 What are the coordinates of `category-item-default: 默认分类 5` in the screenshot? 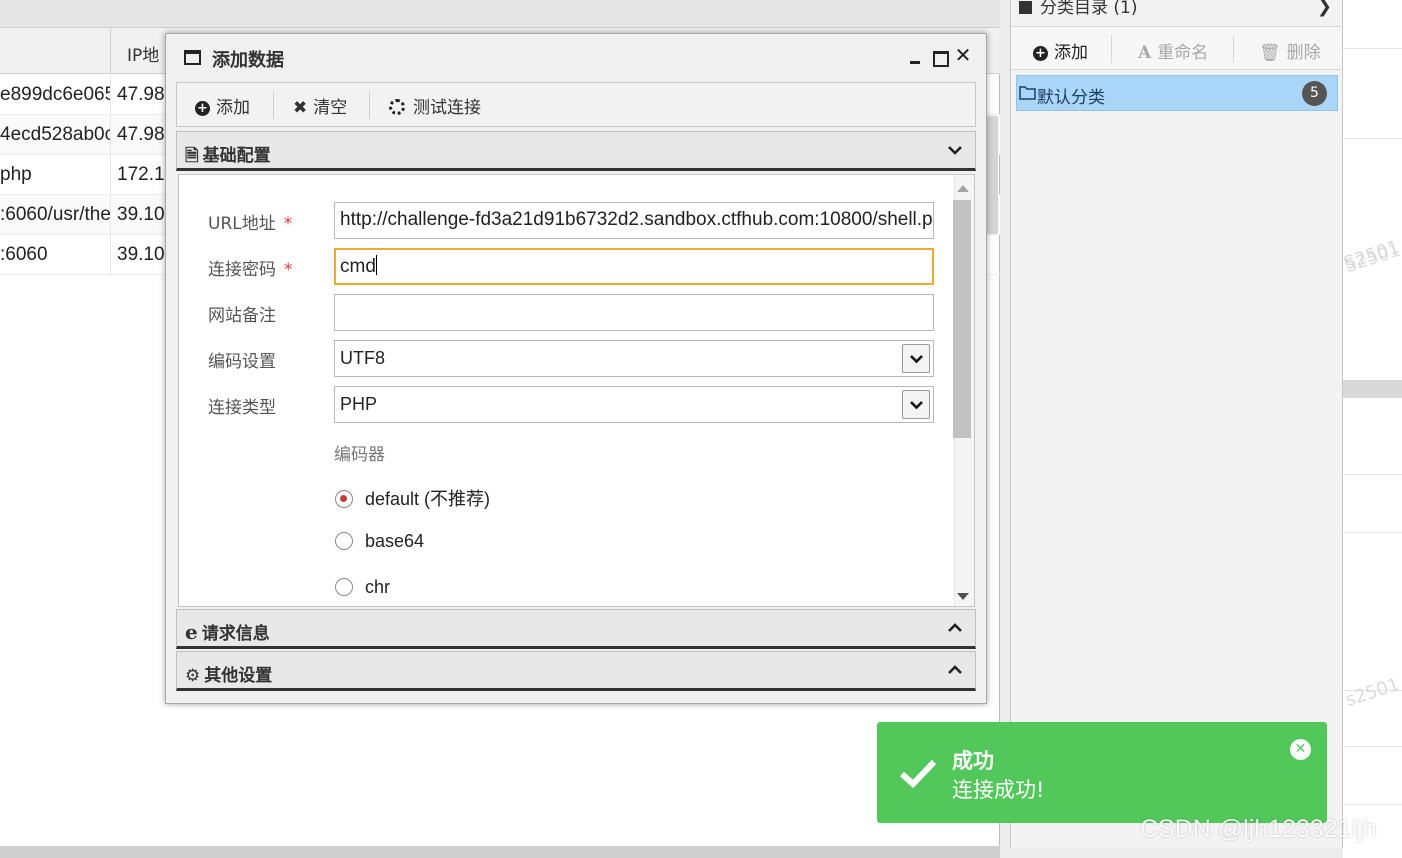 It's located at (1177, 93).